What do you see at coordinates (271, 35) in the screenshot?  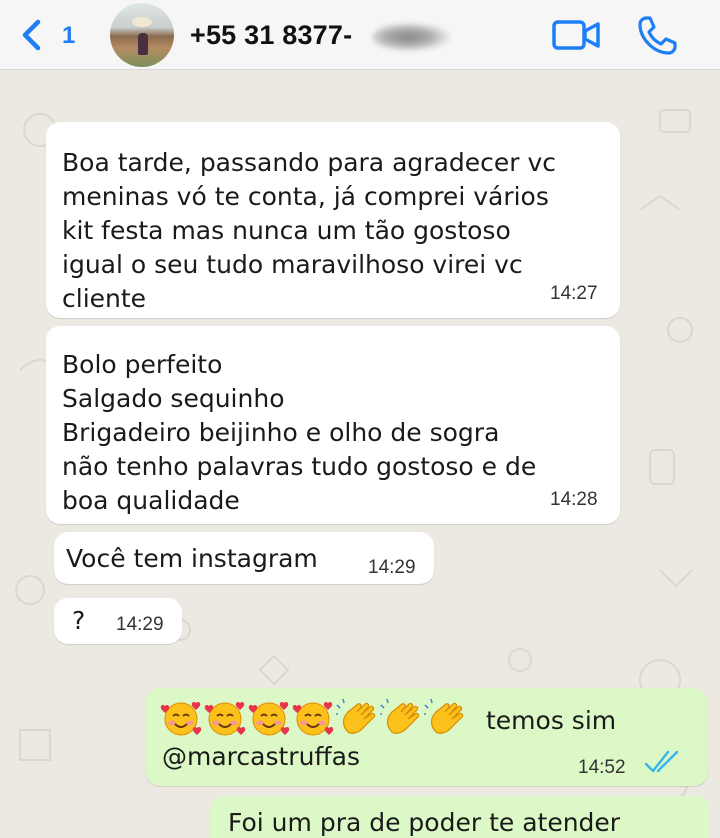 I see `contact-name: +55 31 8377-` at bounding box center [271, 35].